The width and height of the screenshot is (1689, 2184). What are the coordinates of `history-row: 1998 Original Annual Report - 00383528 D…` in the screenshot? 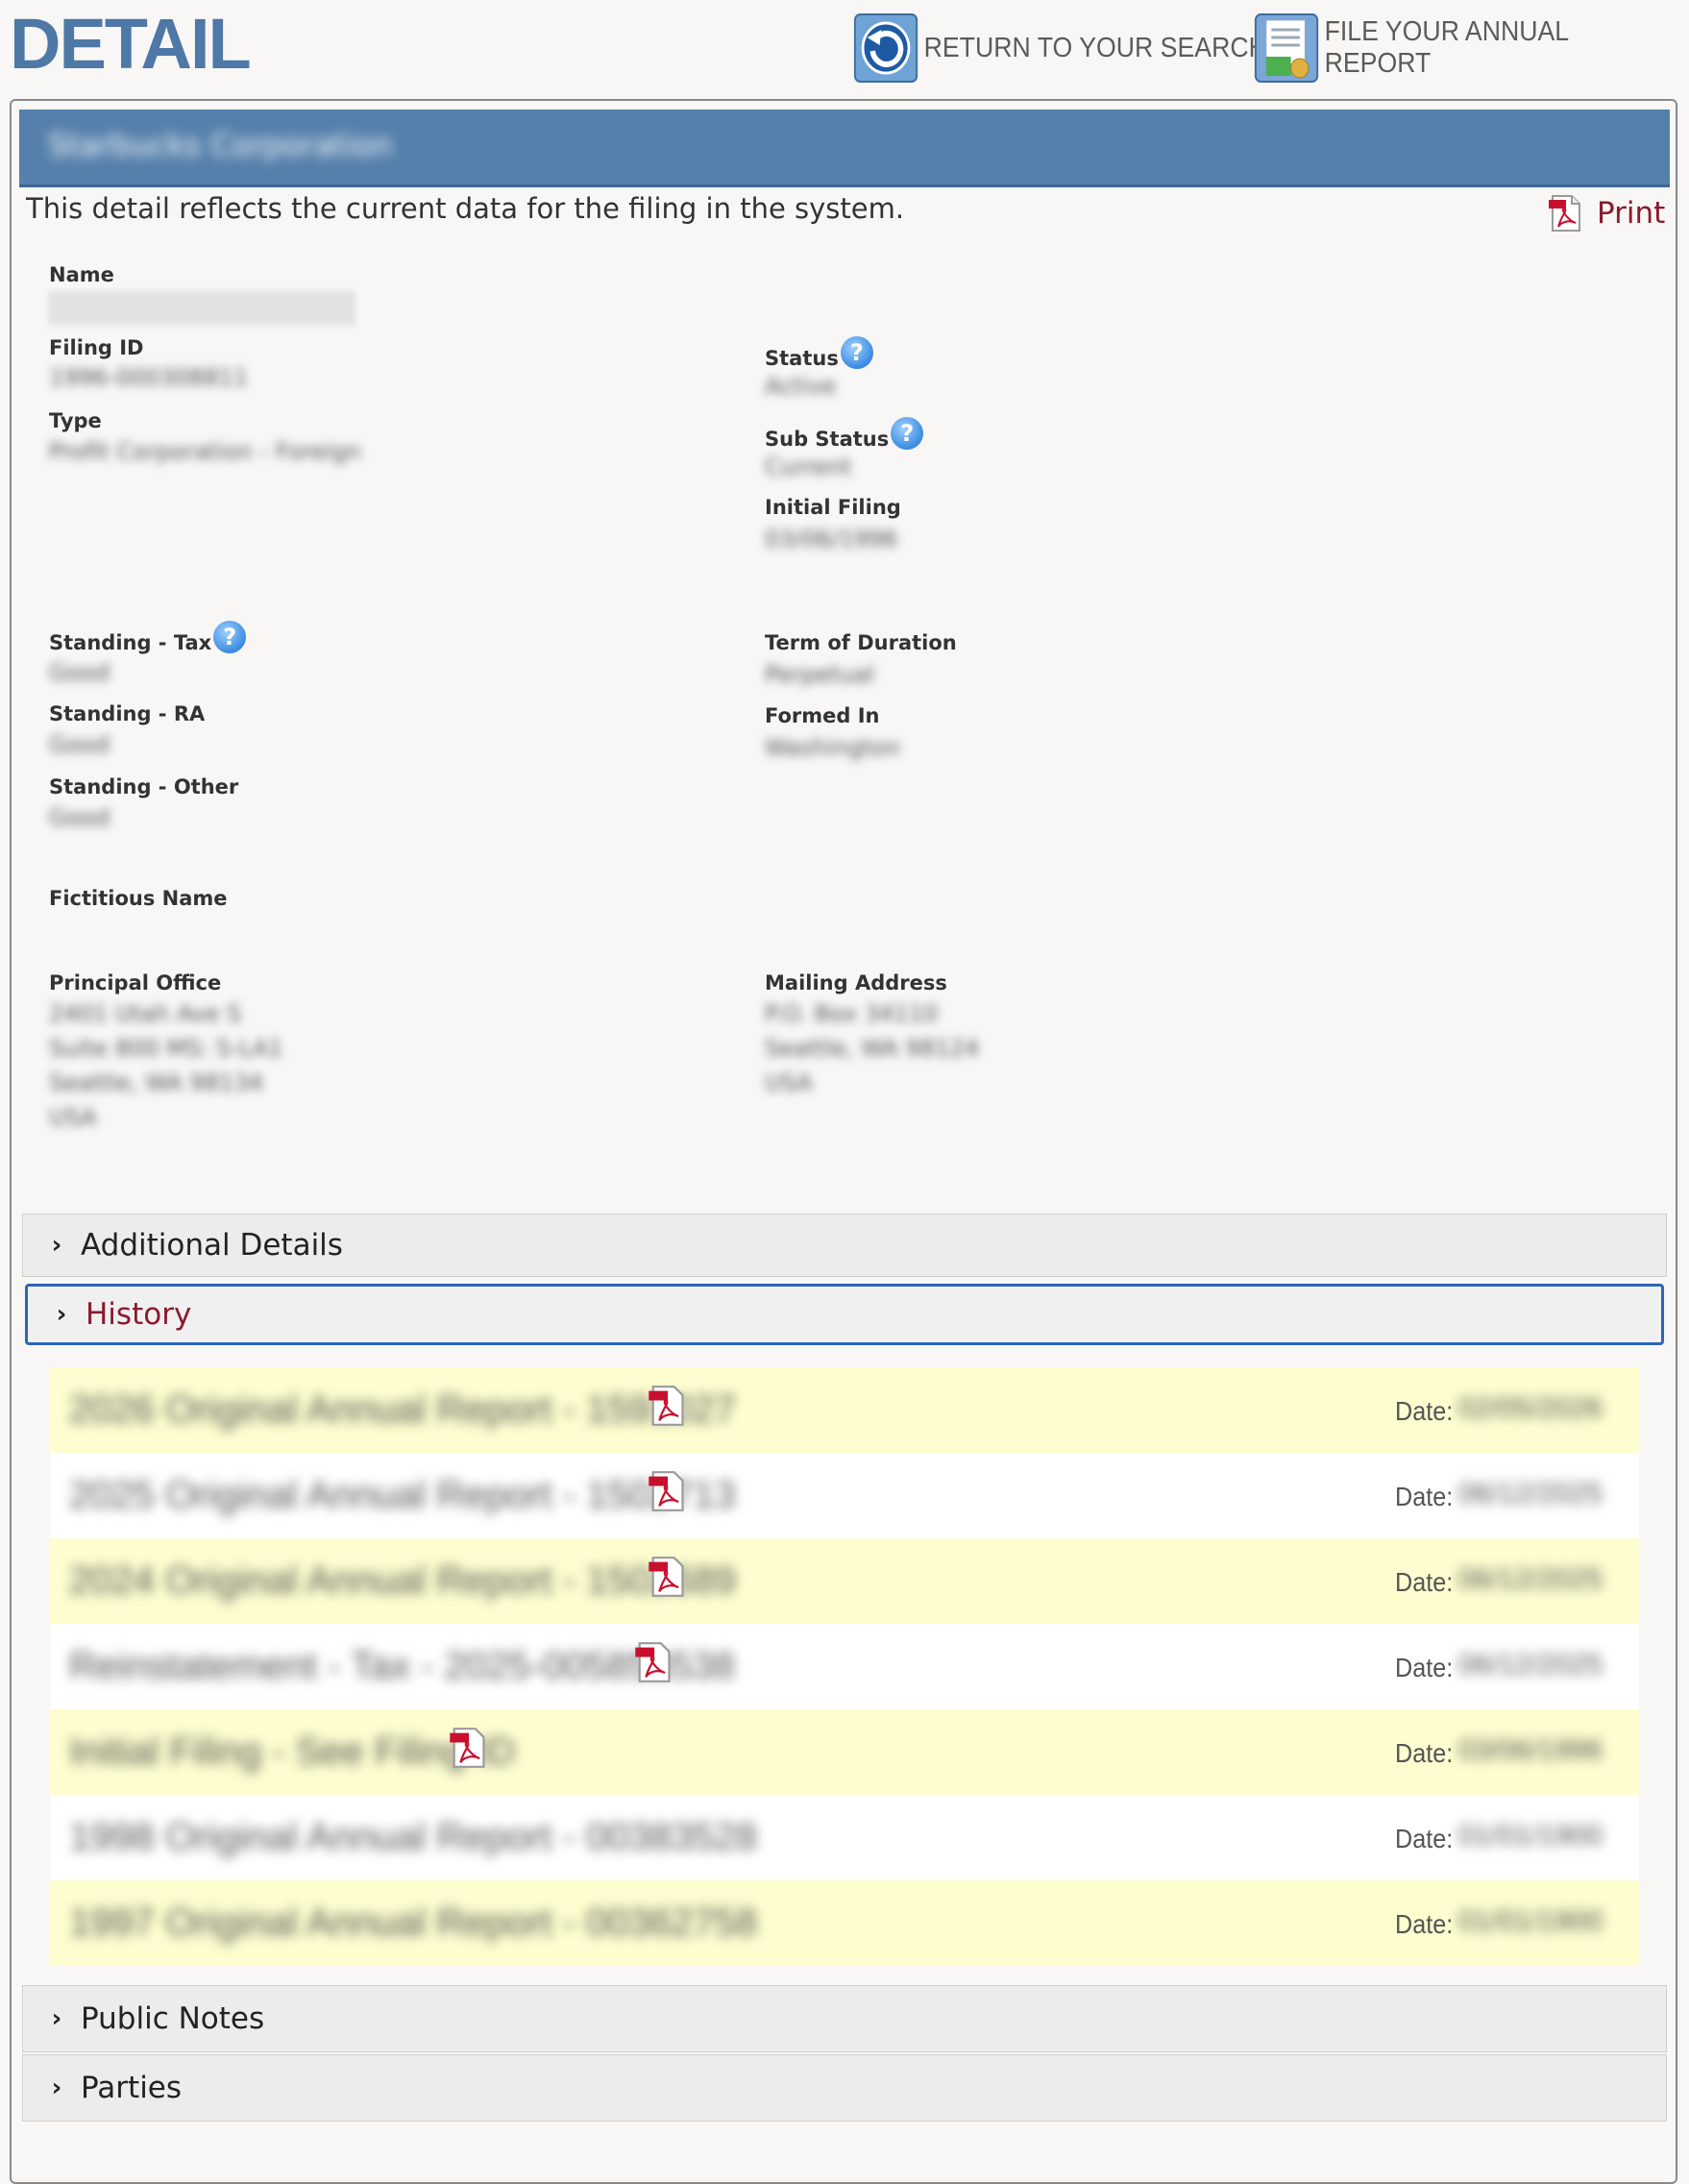 It's located at (845, 1837).